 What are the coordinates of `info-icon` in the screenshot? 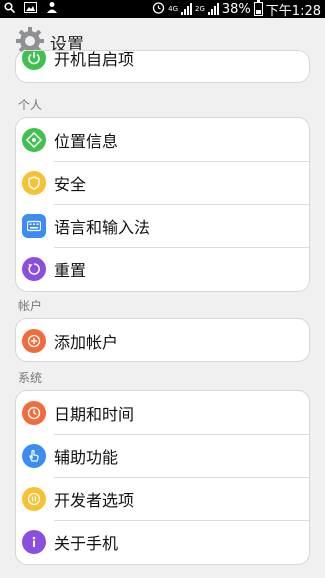 It's located at (34, 541).